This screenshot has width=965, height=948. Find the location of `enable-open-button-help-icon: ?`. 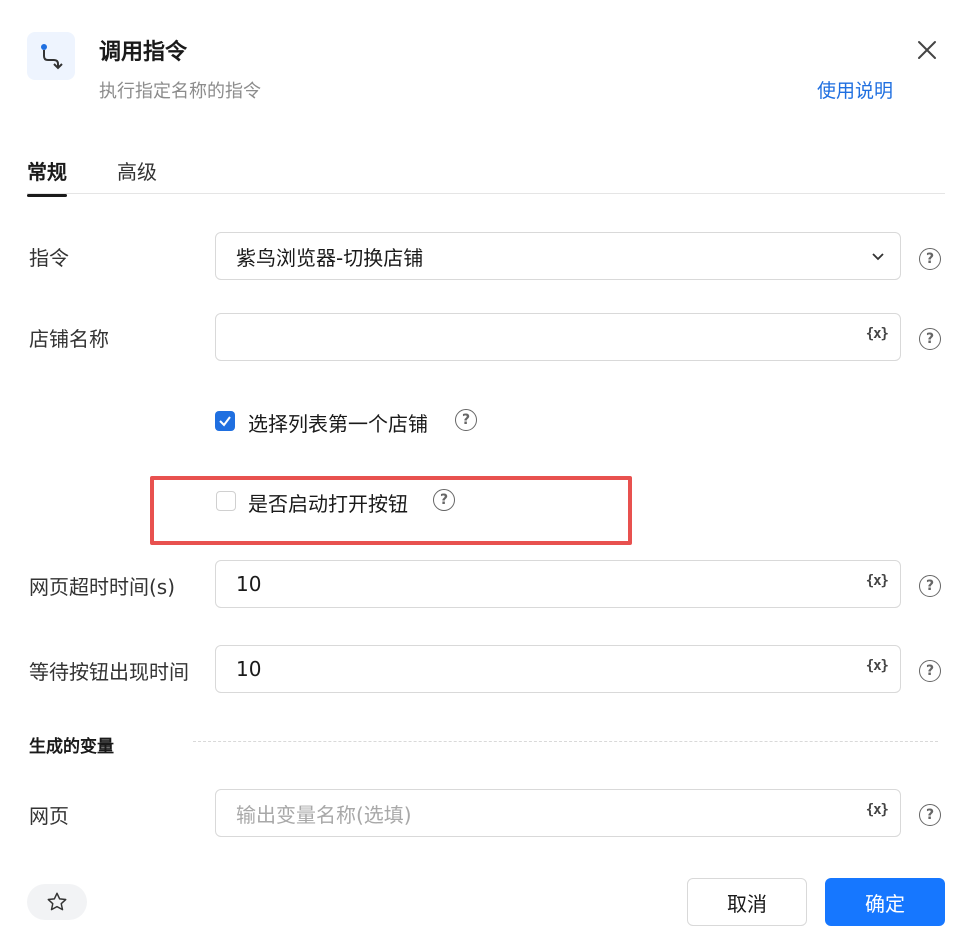

enable-open-button-help-icon: ? is located at coordinates (444, 500).